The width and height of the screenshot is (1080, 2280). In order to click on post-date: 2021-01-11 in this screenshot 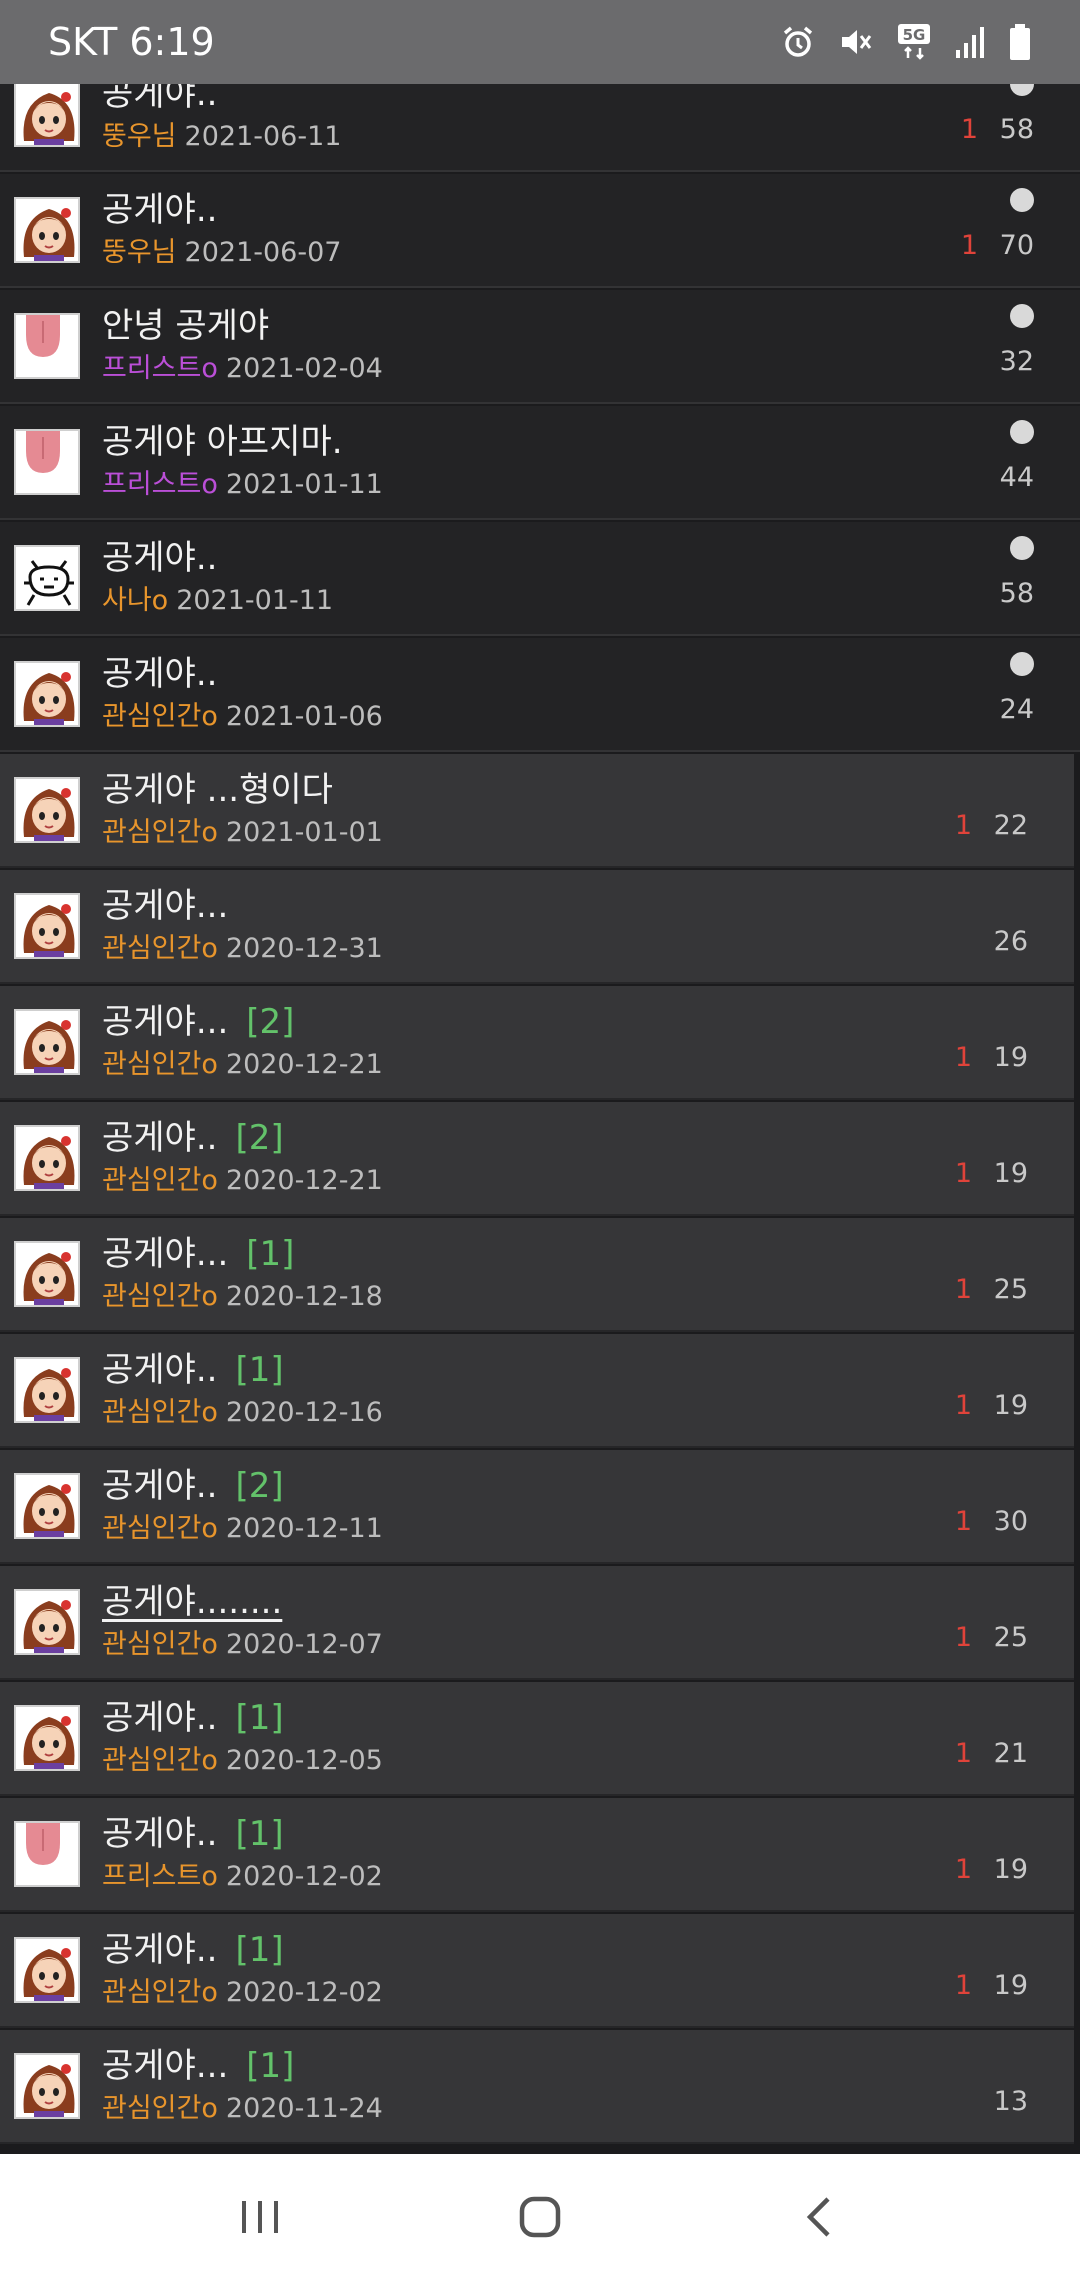, I will do `click(304, 484)`.